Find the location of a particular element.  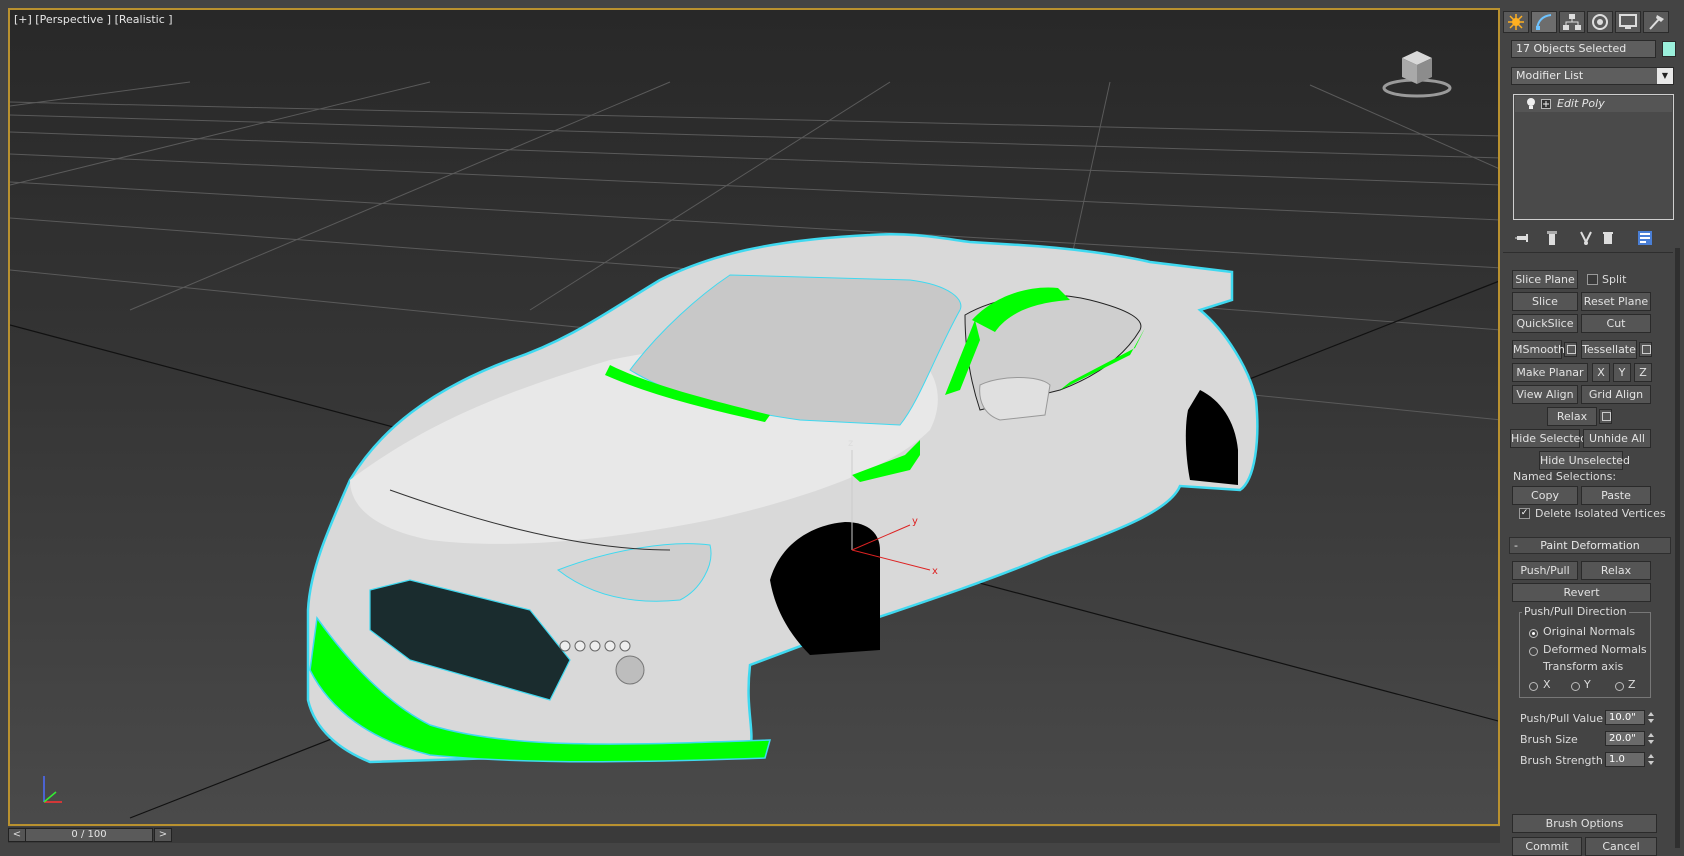

axis-x-radio is located at coordinates (1533, 686).